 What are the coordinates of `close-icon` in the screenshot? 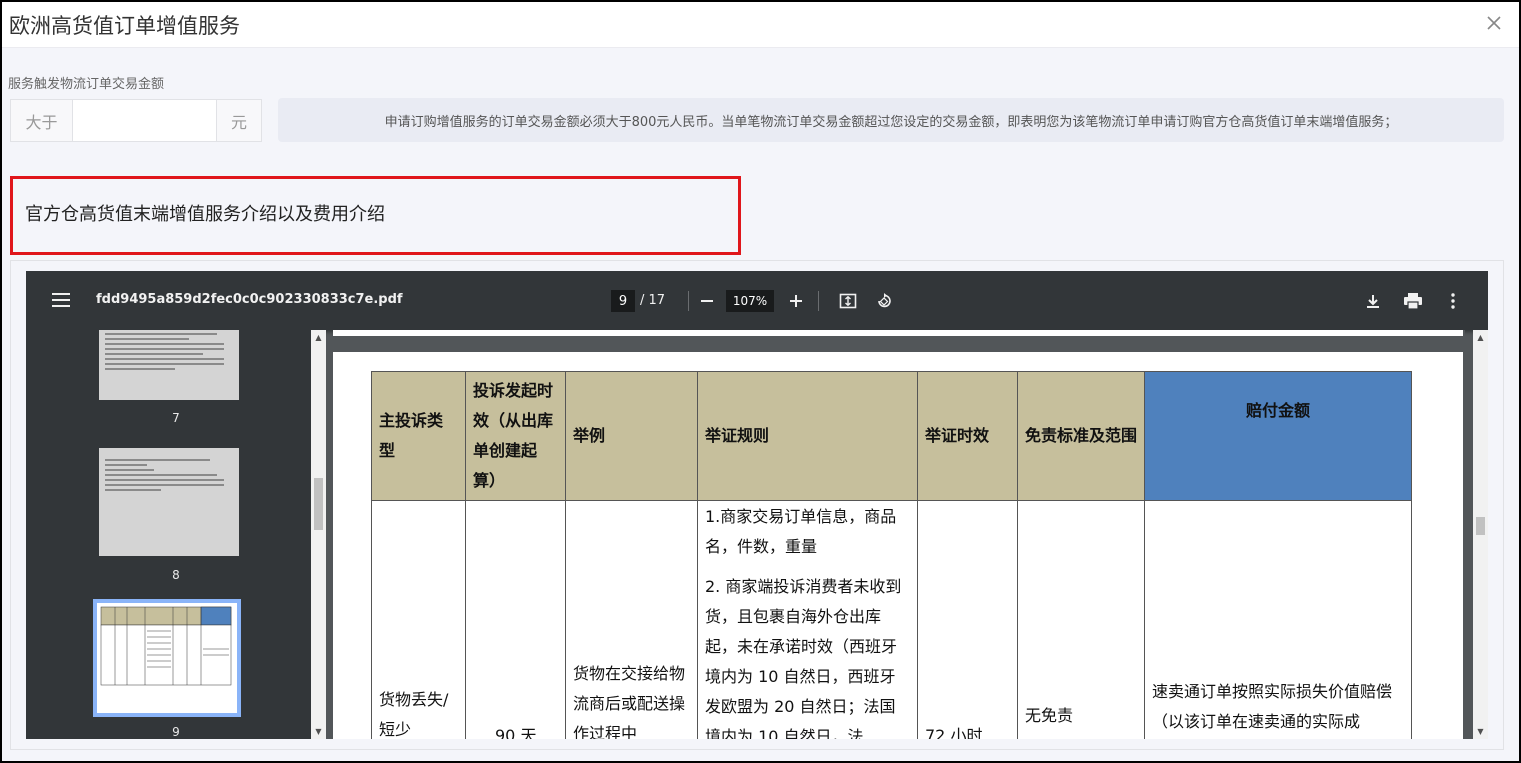 It's located at (1494, 23).